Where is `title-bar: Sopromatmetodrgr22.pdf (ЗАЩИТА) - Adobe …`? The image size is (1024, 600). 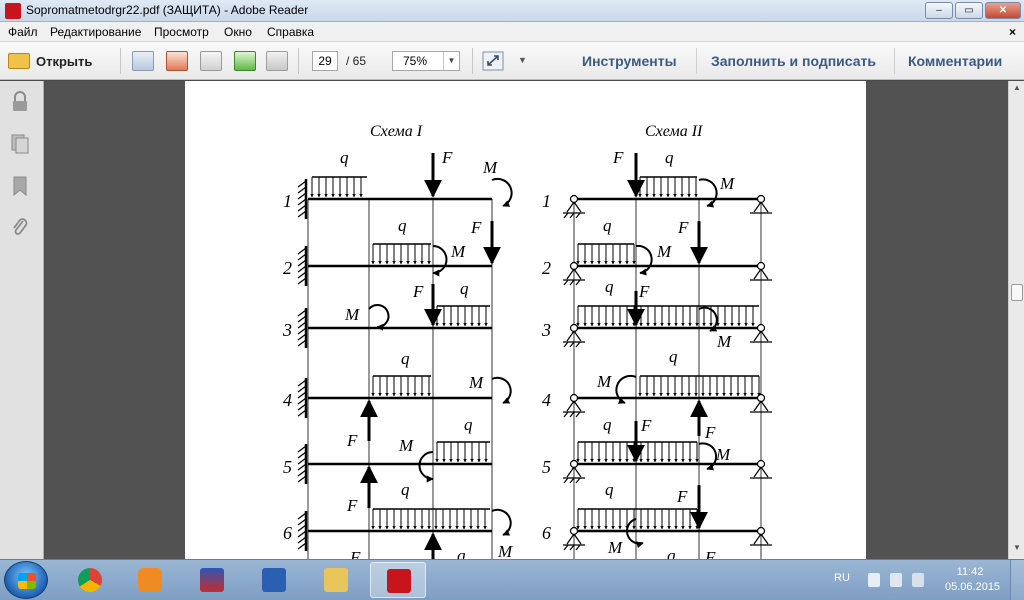 title-bar: Sopromatmetodrgr22.pdf (ЗАЩИТА) - Adobe … is located at coordinates (512, 11).